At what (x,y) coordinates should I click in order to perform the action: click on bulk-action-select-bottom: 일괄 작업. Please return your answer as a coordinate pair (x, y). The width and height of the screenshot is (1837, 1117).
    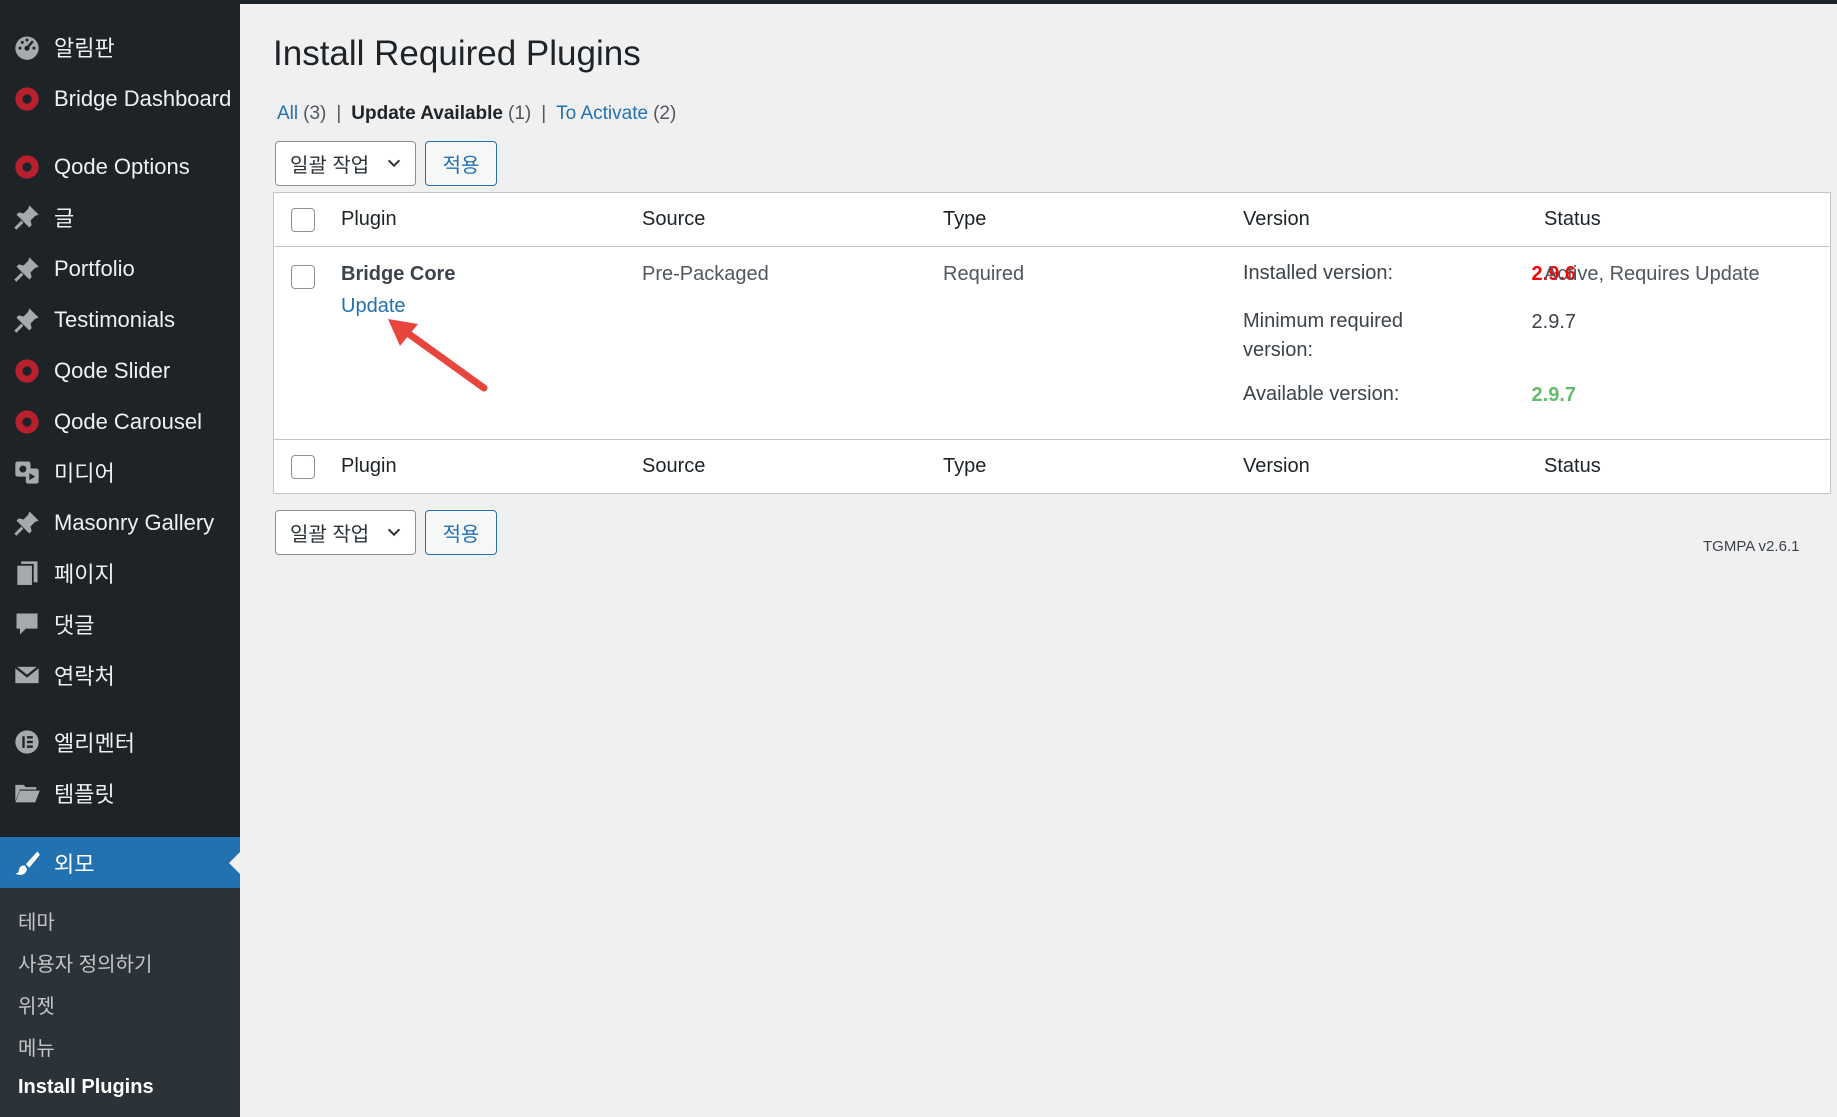
    Looking at the image, I should click on (345, 532).